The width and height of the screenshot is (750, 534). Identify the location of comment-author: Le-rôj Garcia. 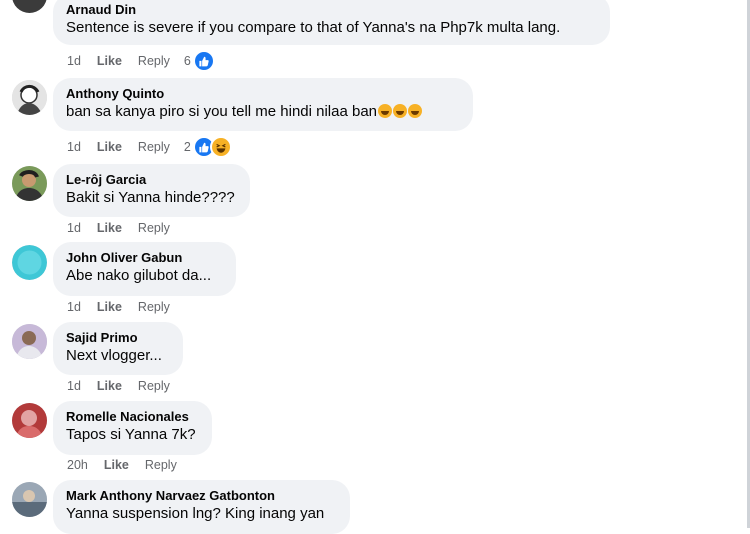
(151, 180).